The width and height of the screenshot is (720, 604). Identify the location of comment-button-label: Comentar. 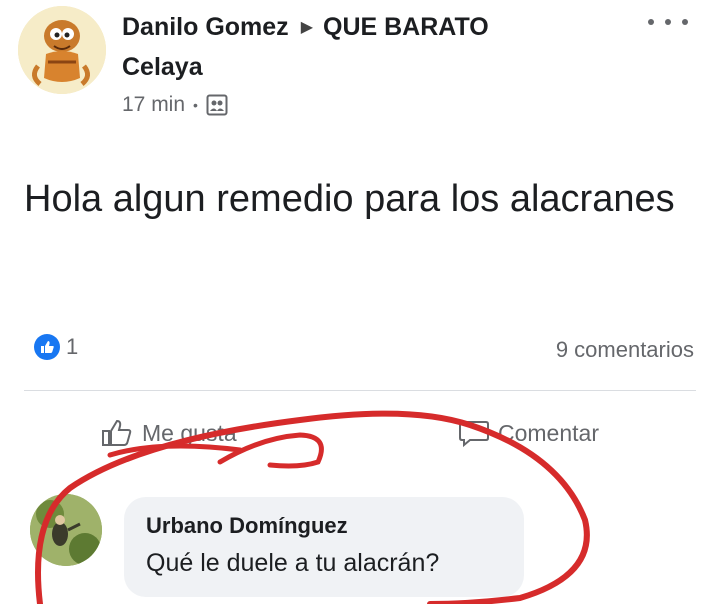
(548, 432).